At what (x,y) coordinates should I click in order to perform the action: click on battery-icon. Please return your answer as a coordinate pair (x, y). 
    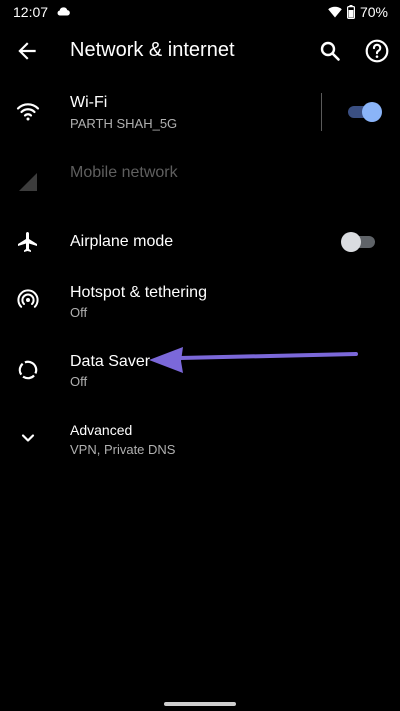
    Looking at the image, I should click on (350, 12).